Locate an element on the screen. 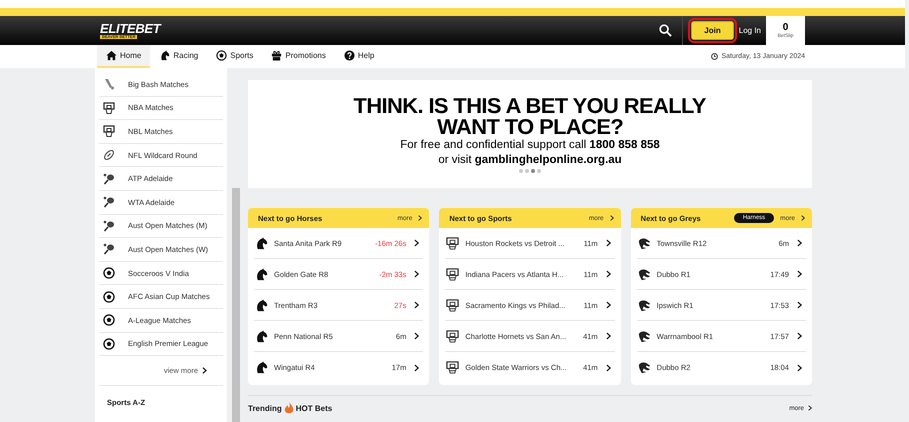 The height and width of the screenshot is (422, 909). section-heading: HOT Bets is located at coordinates (314, 408).